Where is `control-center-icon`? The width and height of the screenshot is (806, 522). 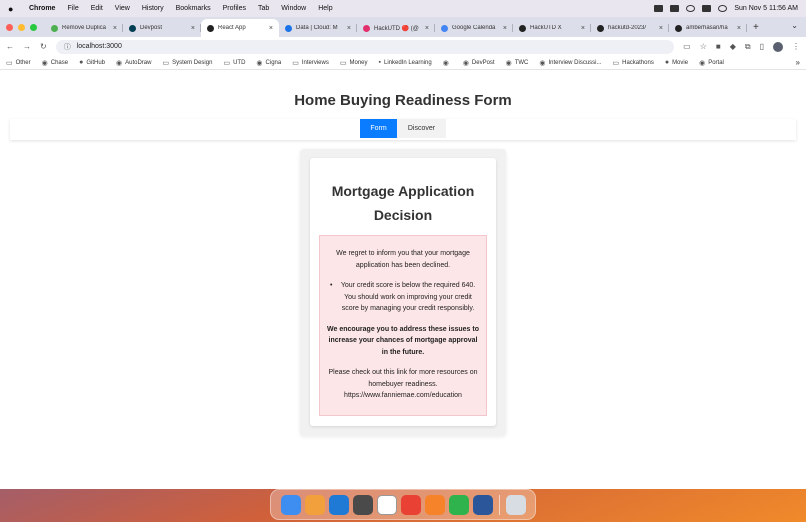
control-center-icon is located at coordinates (707, 8).